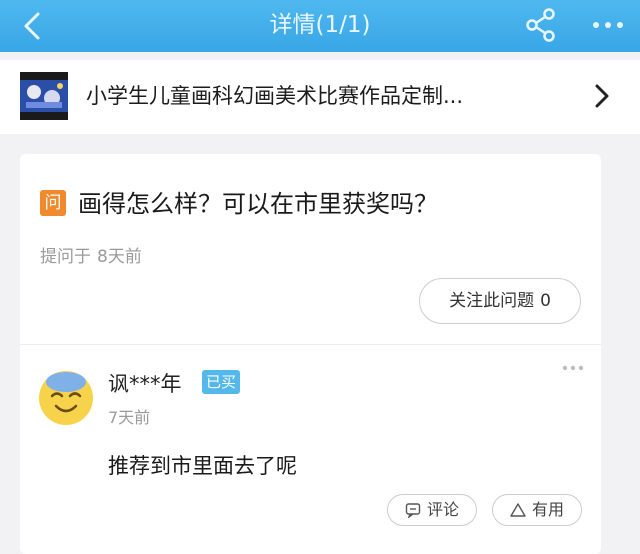 This screenshot has width=640, height=554. Describe the element at coordinates (310, 344) in the screenshot. I see `divider` at that location.